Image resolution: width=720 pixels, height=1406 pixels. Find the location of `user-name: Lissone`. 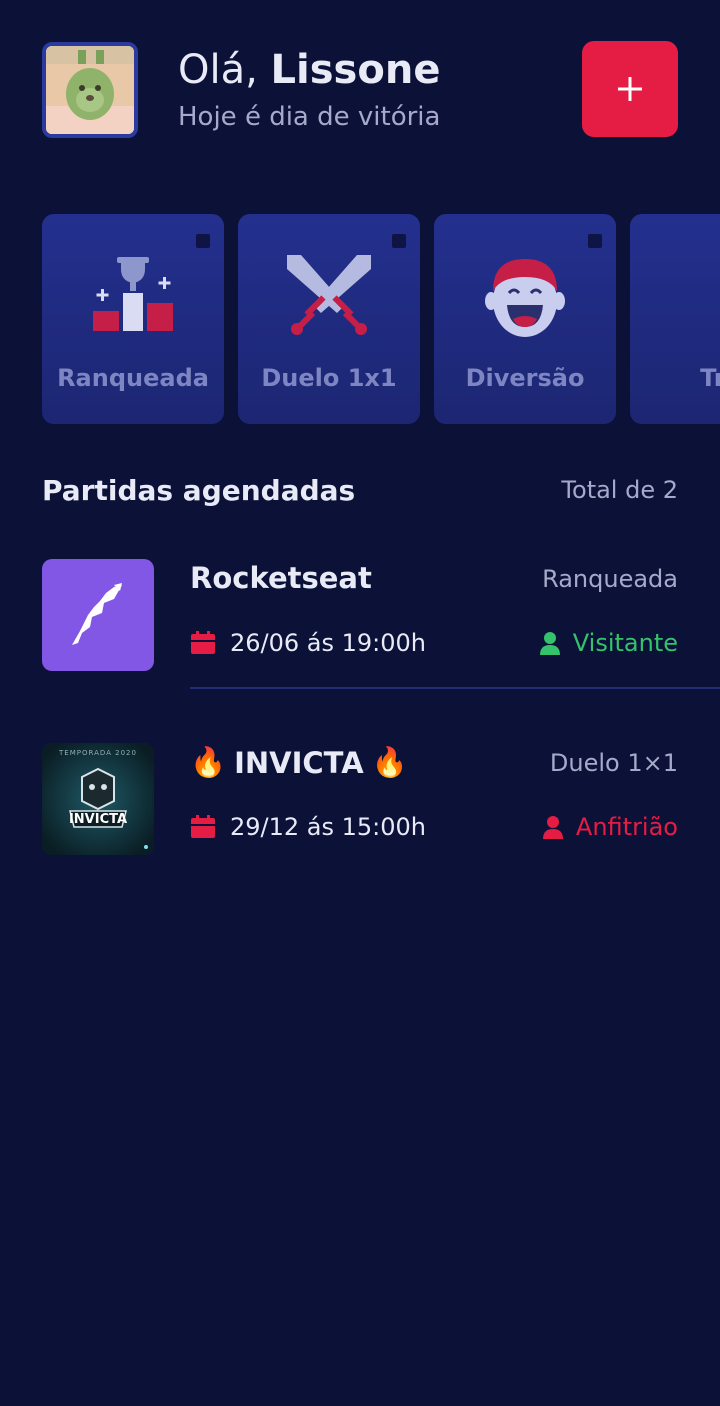

user-name: Lissone is located at coordinates (355, 70).